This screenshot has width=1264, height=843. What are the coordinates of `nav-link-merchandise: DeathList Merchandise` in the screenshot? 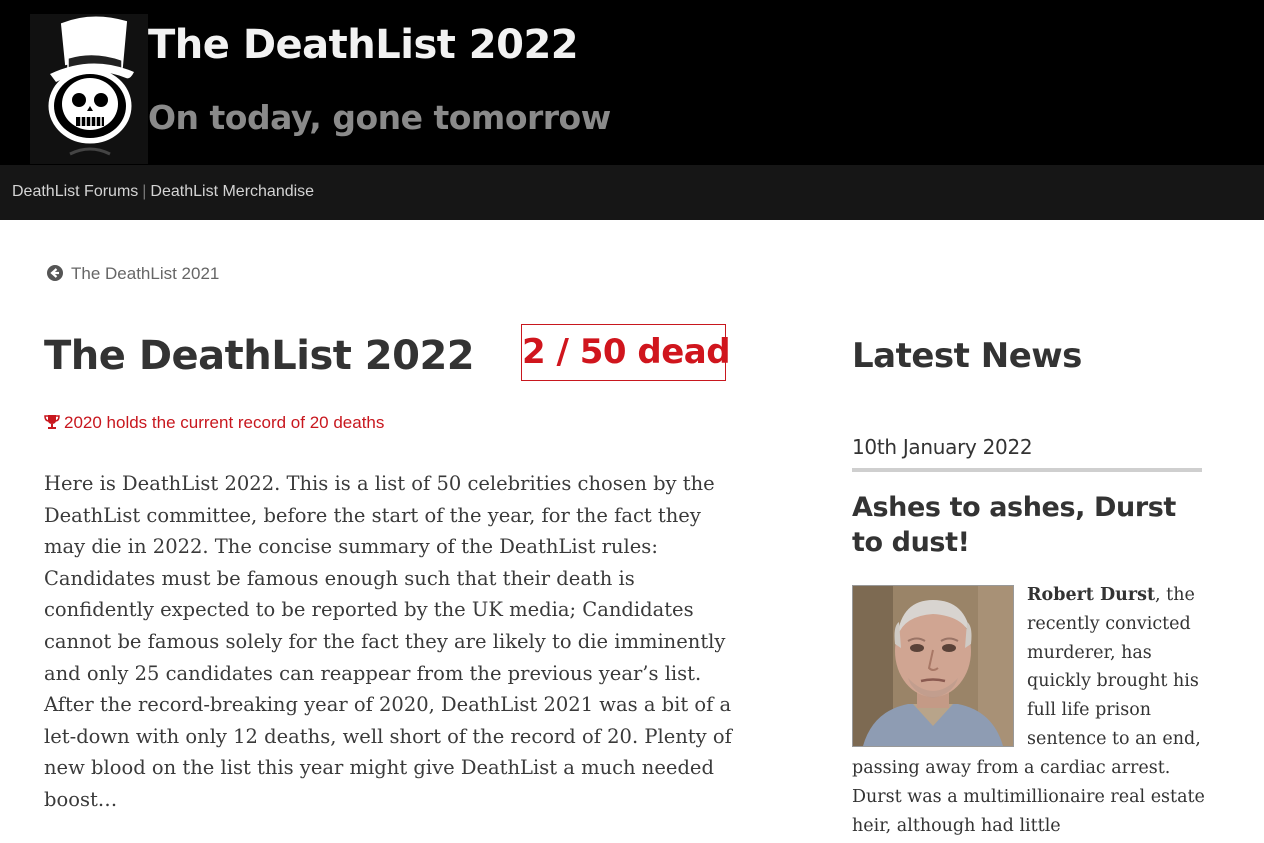 It's located at (232, 191).